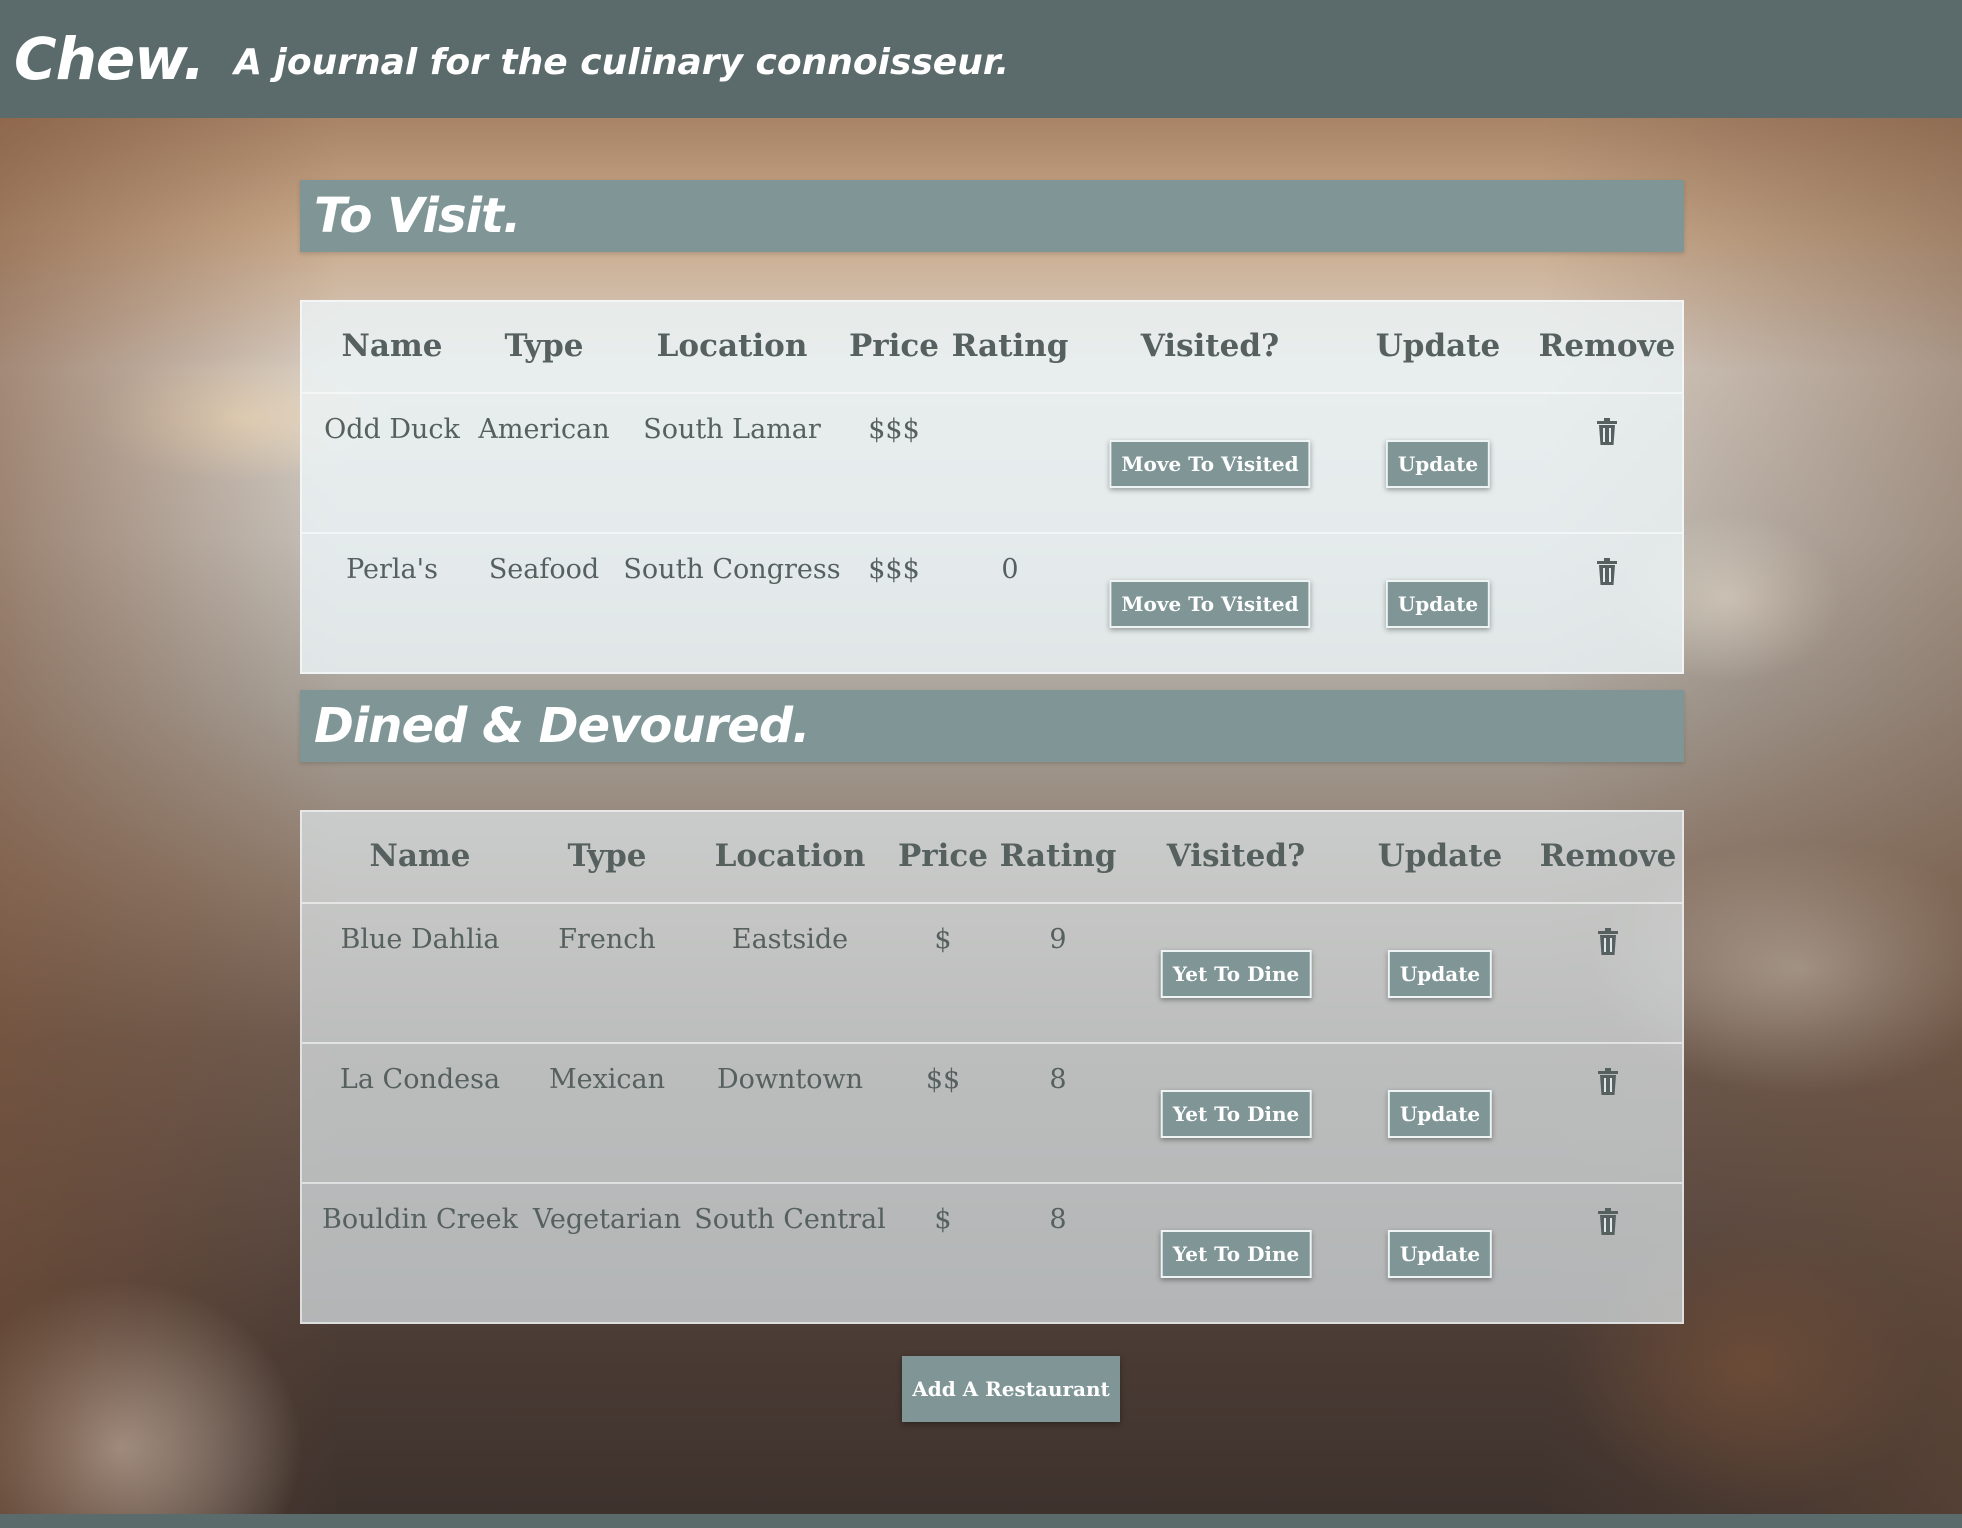  I want to click on brand-logo: Chew., so click(109, 59).